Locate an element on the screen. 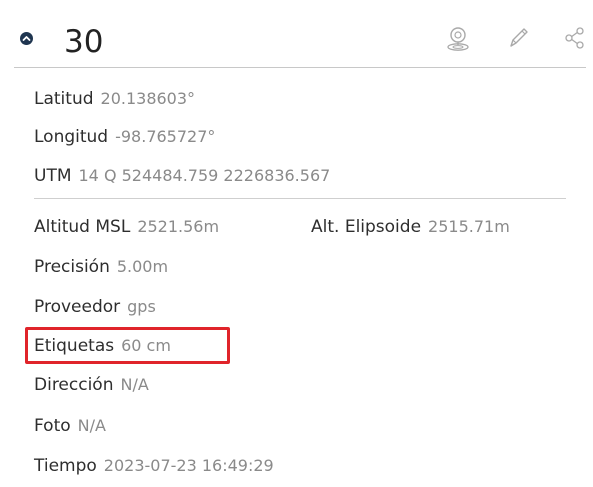 Image resolution: width=593 pixels, height=487 pixels. provider-row: Proveedor gps is located at coordinates (95, 307).